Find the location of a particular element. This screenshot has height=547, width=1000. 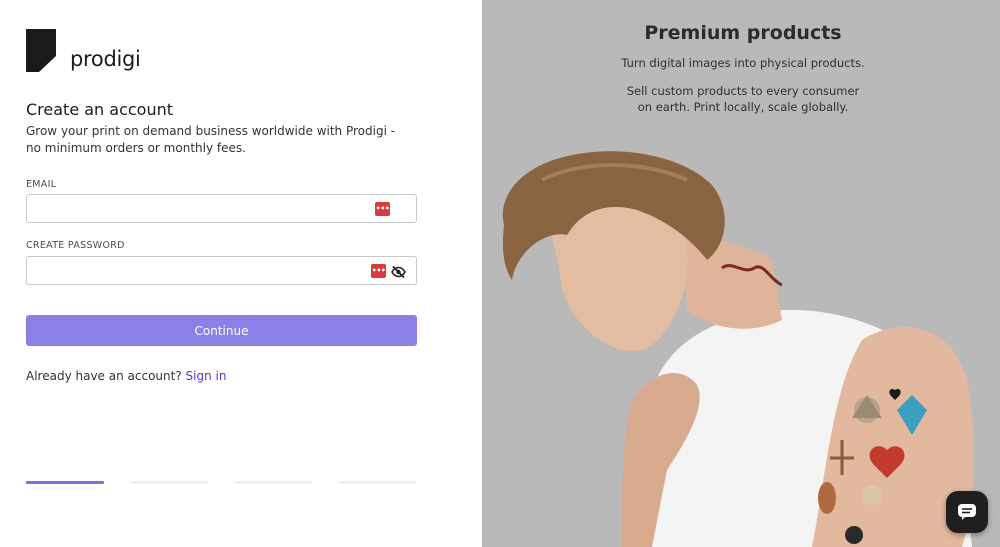

email-label: EMAIL is located at coordinates (41, 184).